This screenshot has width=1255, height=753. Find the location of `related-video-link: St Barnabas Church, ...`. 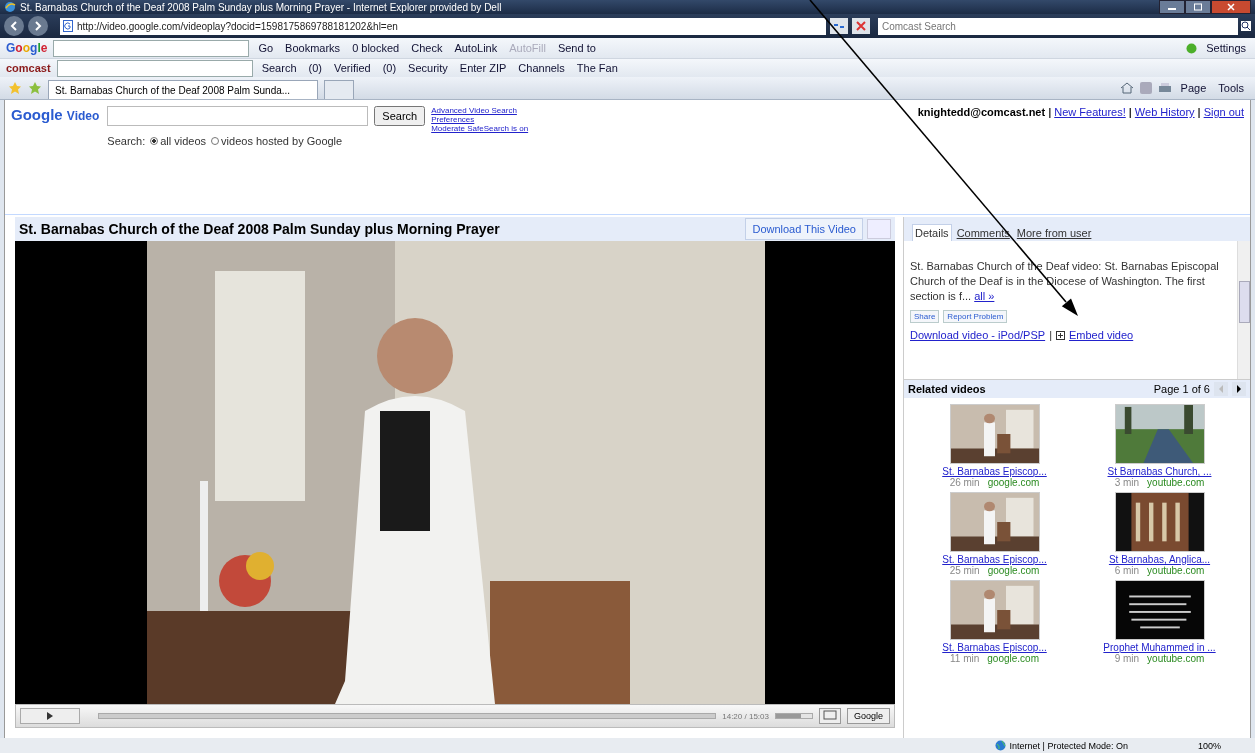

related-video-link: St Barnabas Church, ... is located at coordinates (1159, 471).